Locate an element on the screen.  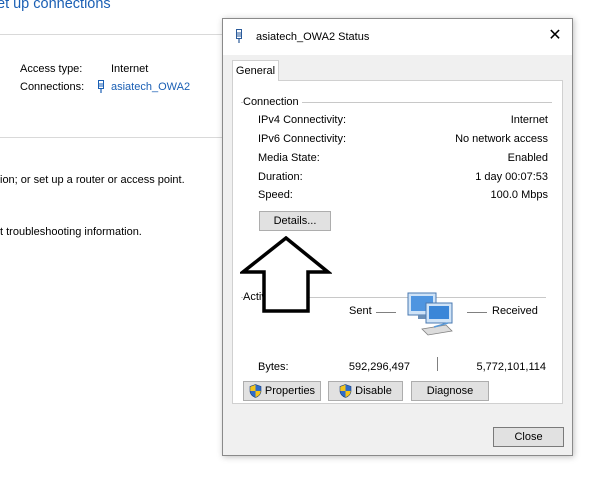
disable-button: Disable is located at coordinates (365, 391).